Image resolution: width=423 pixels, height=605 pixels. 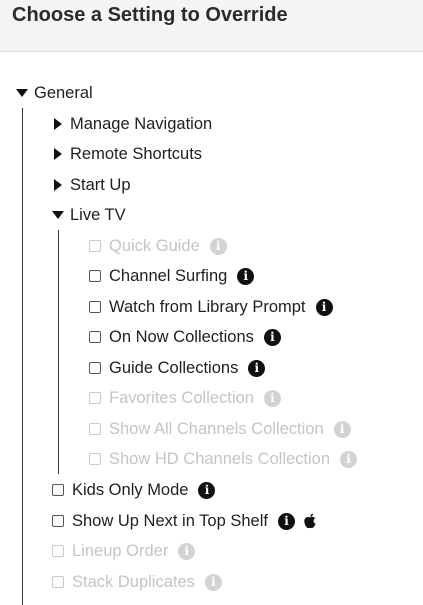 What do you see at coordinates (207, 306) in the screenshot?
I see `setting-label: Watch from Library Prompt` at bounding box center [207, 306].